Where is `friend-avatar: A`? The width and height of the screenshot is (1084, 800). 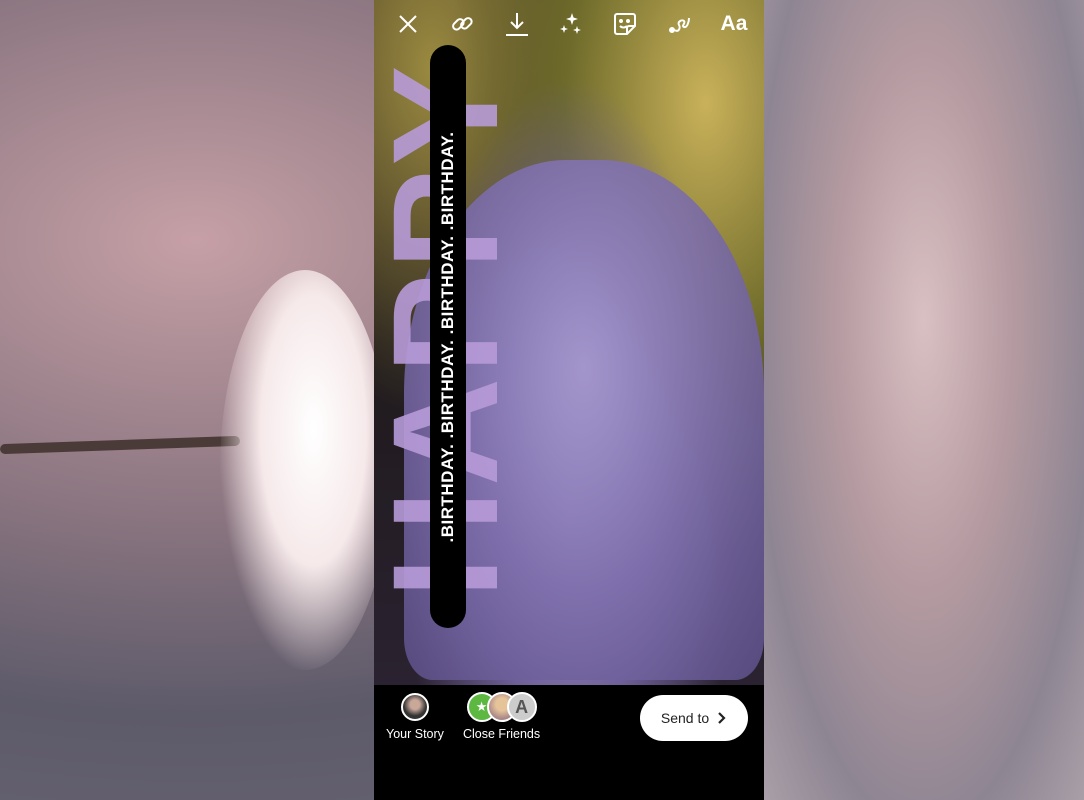 friend-avatar: A is located at coordinates (521, 707).